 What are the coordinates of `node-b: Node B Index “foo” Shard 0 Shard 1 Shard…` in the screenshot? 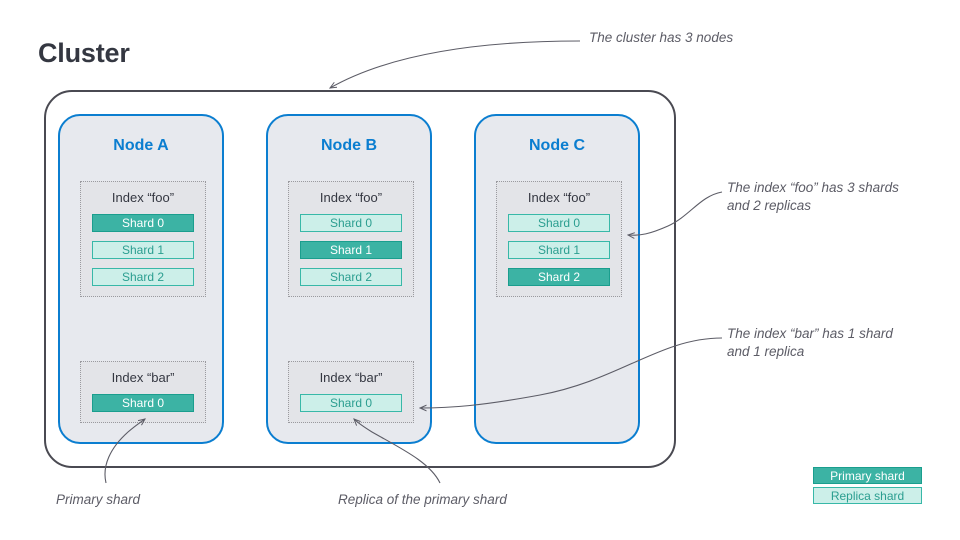 It's located at (349, 279).